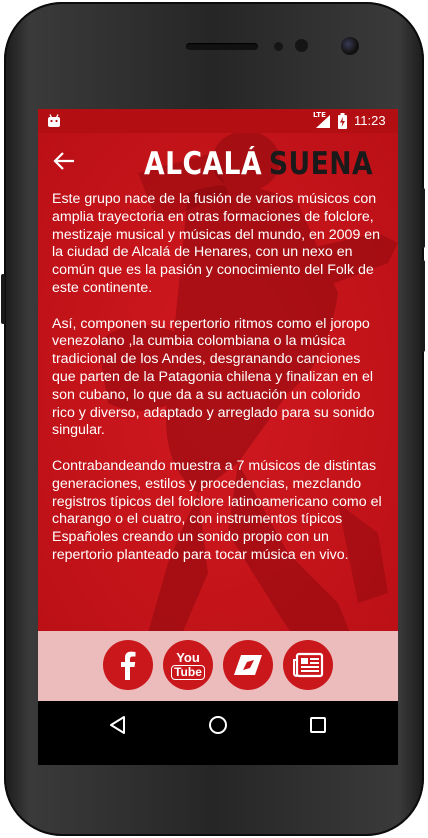 Image resolution: width=428 pixels, height=838 pixels. Describe the element at coordinates (301, 45) in the screenshot. I see `light-sensor` at that location.